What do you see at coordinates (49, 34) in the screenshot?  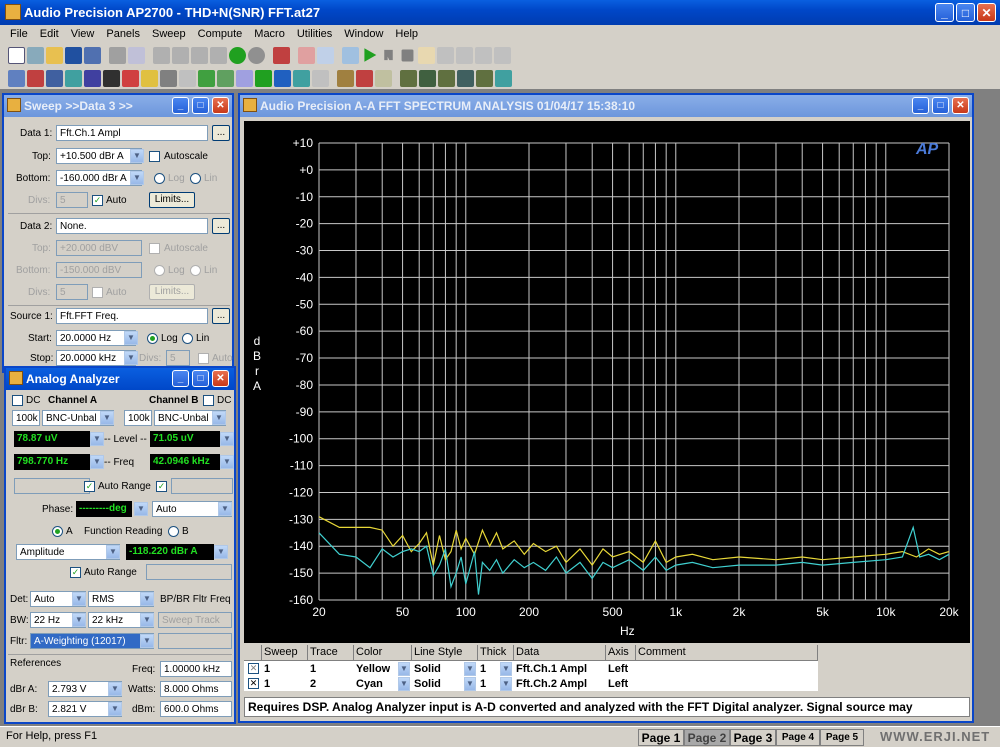 I see `menu-edit: Edit` at bounding box center [49, 34].